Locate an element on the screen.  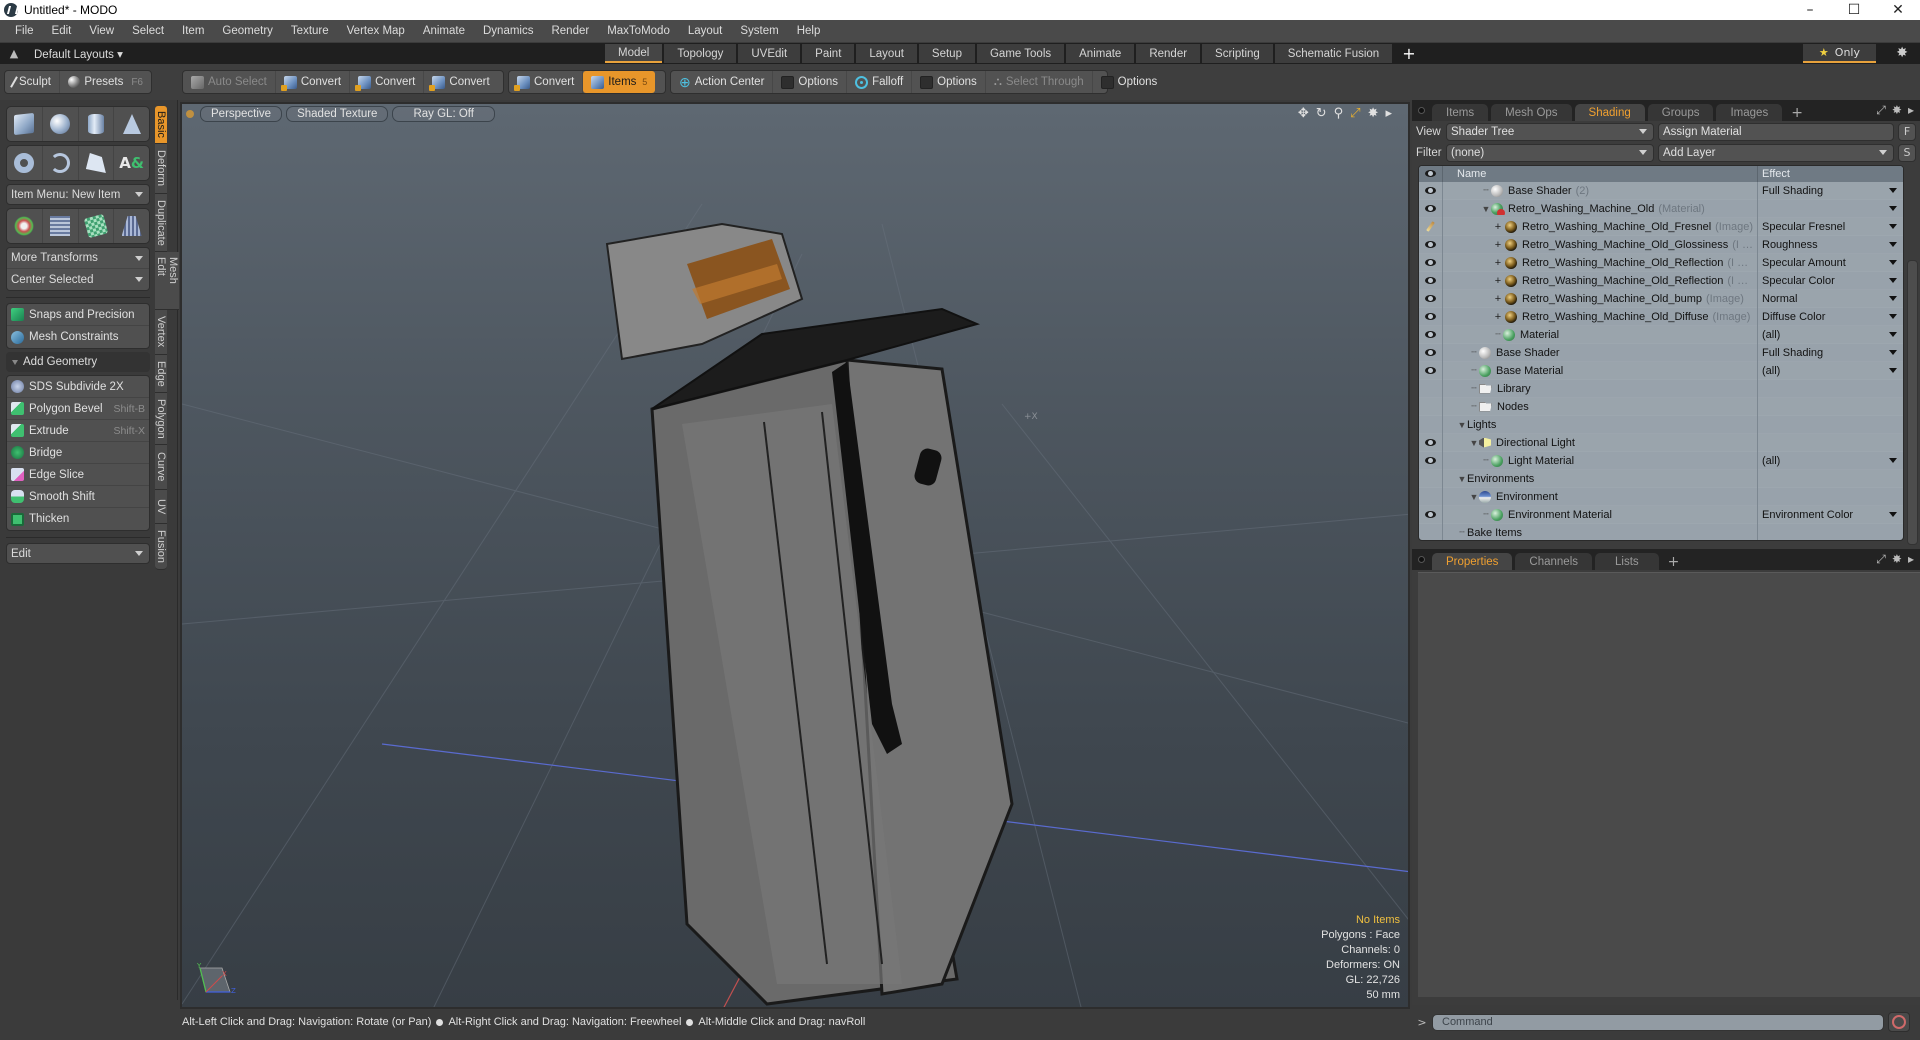
minimize-button: – is located at coordinates (1810, 10).